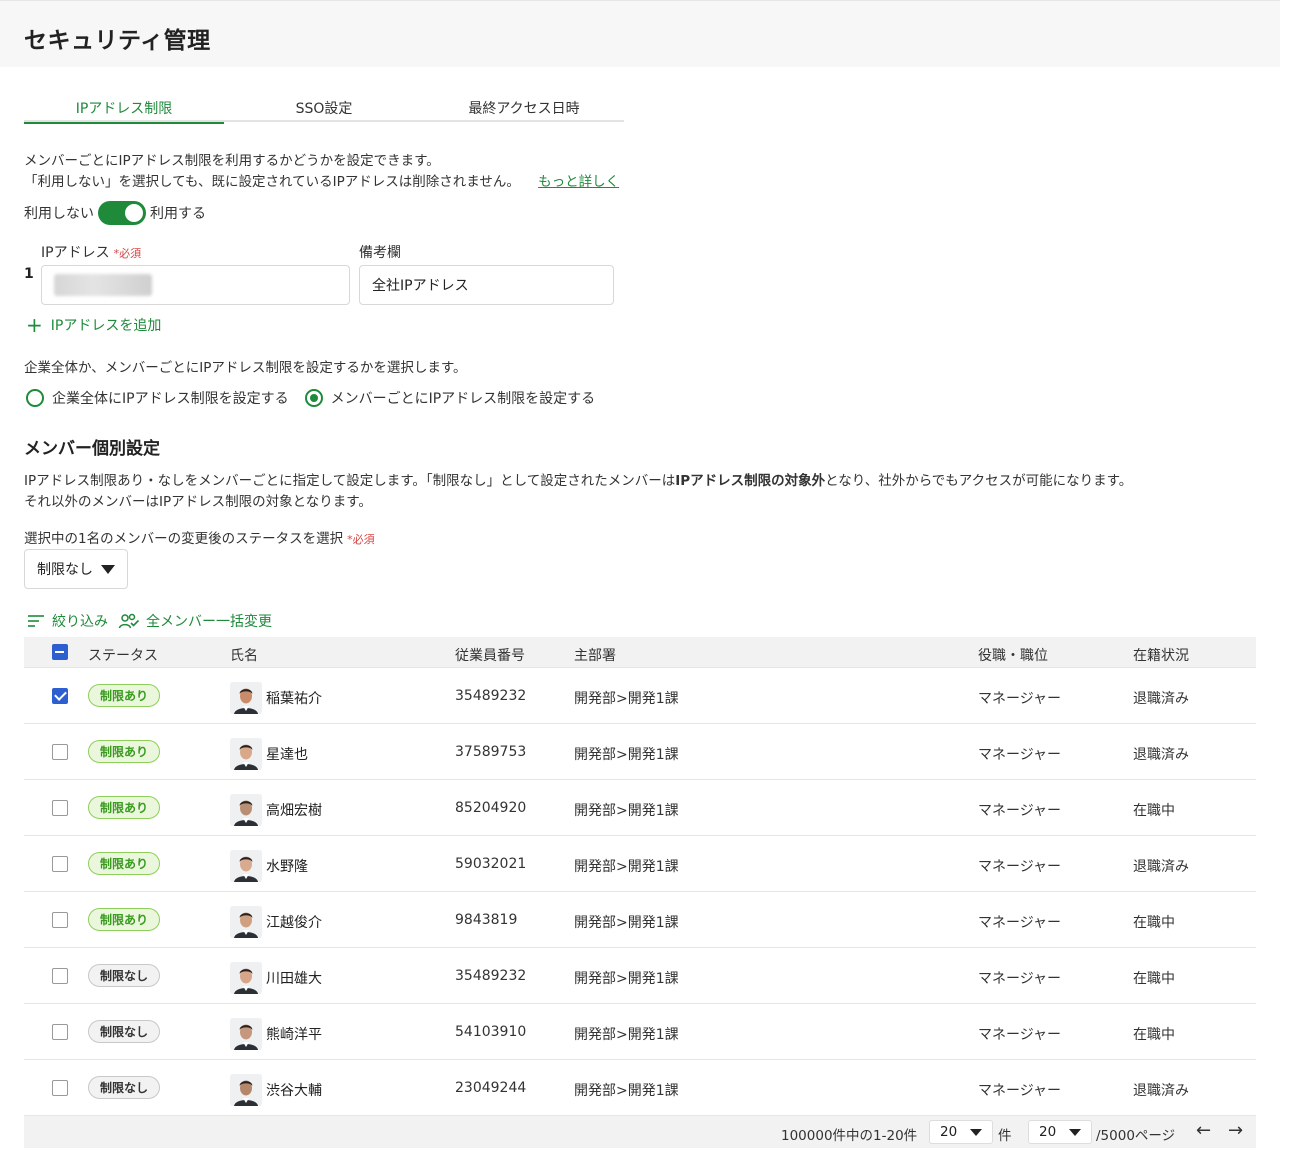  I want to click on next-page-arrow-icon: →, so click(1235, 1131).